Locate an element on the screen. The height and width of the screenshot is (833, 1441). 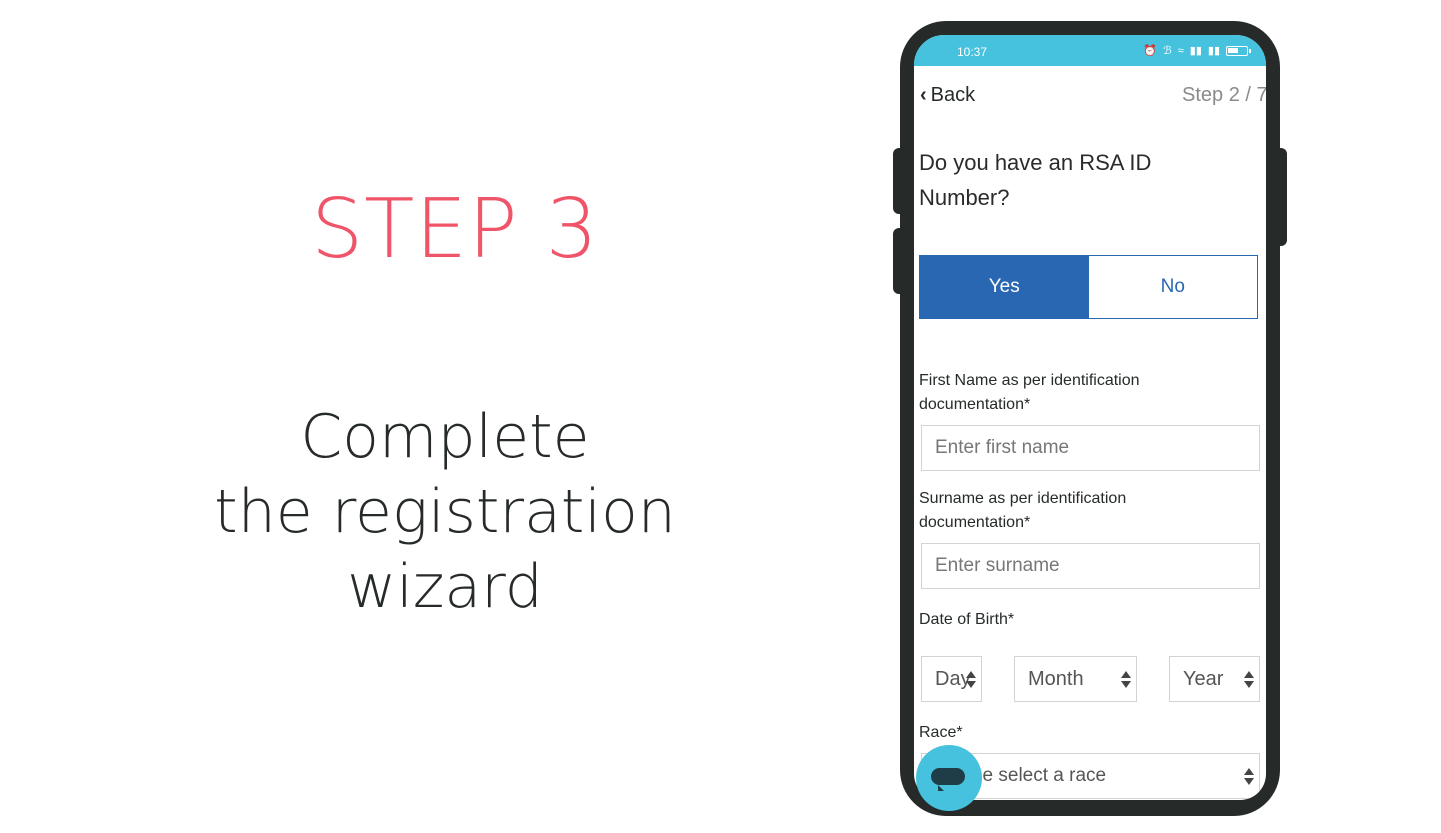
promo-line: Complete is located at coordinates (445, 437).